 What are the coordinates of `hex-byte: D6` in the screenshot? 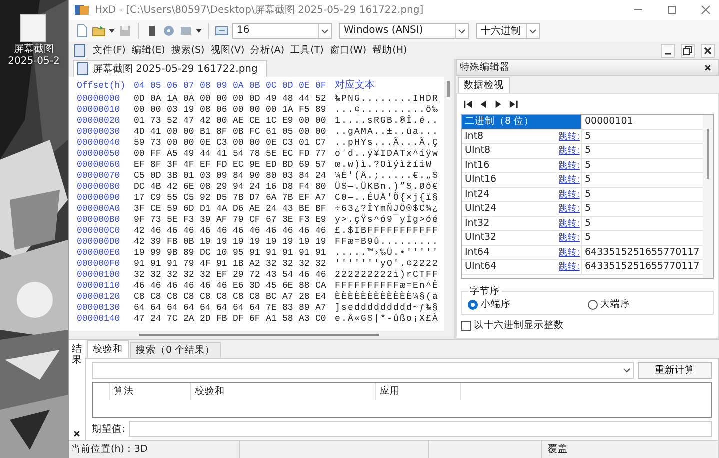 It's located at (241, 210).